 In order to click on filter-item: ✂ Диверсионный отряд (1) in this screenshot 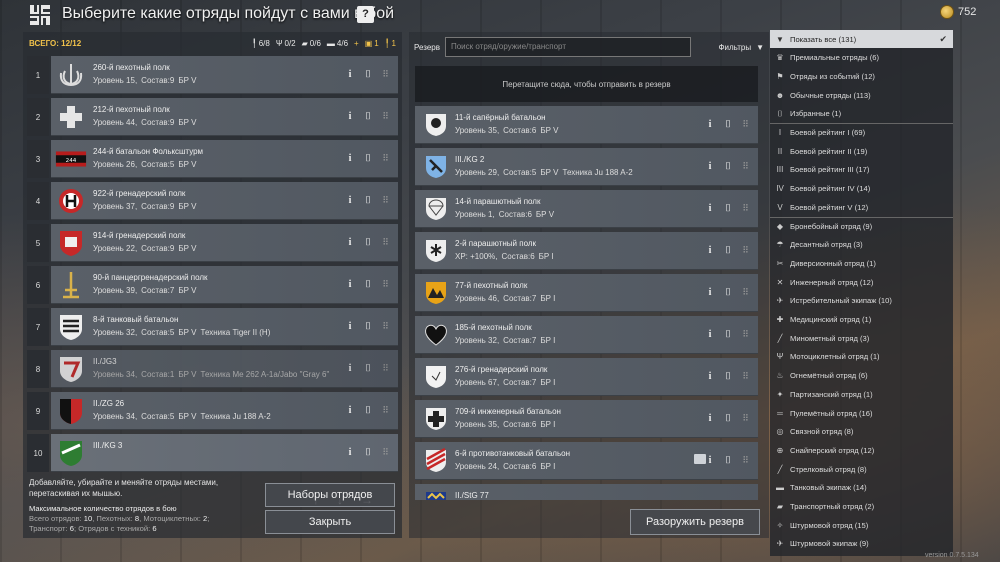, I will do `click(861, 263)`.